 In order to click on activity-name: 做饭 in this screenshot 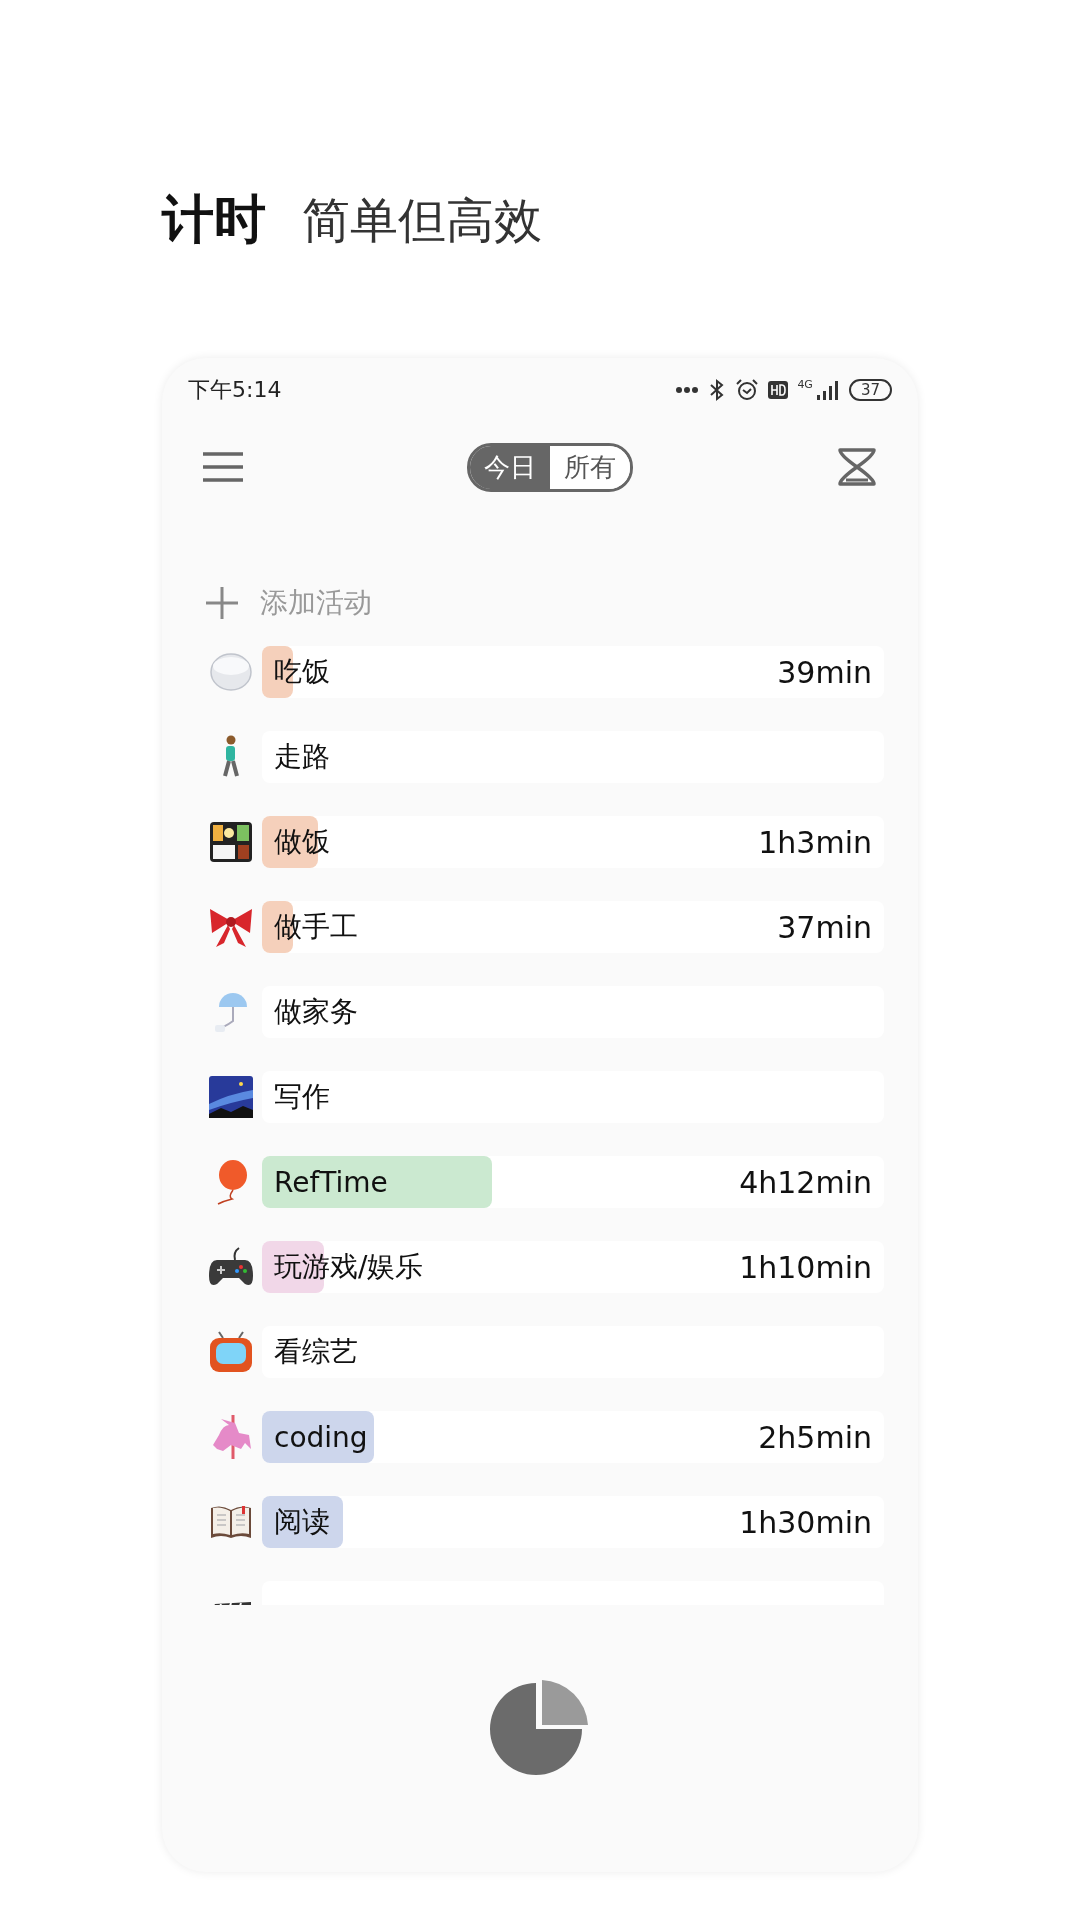, I will do `click(301, 842)`.